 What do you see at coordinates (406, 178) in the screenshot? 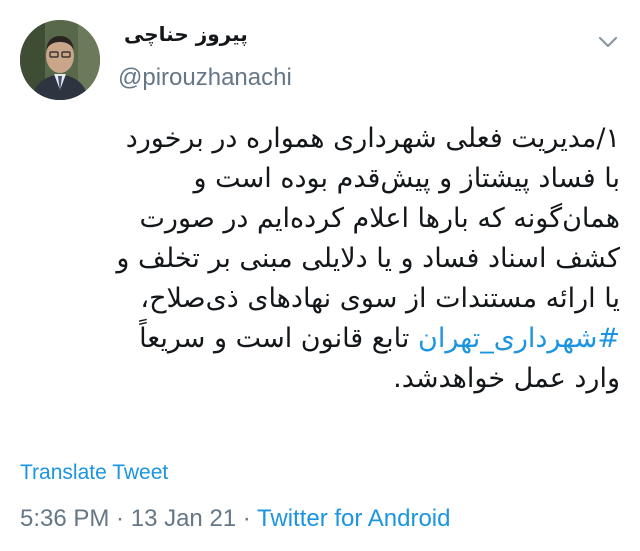
I see `tweet-line: با فساد پیشتاز و پیش‌قدم بوده است و` at bounding box center [406, 178].